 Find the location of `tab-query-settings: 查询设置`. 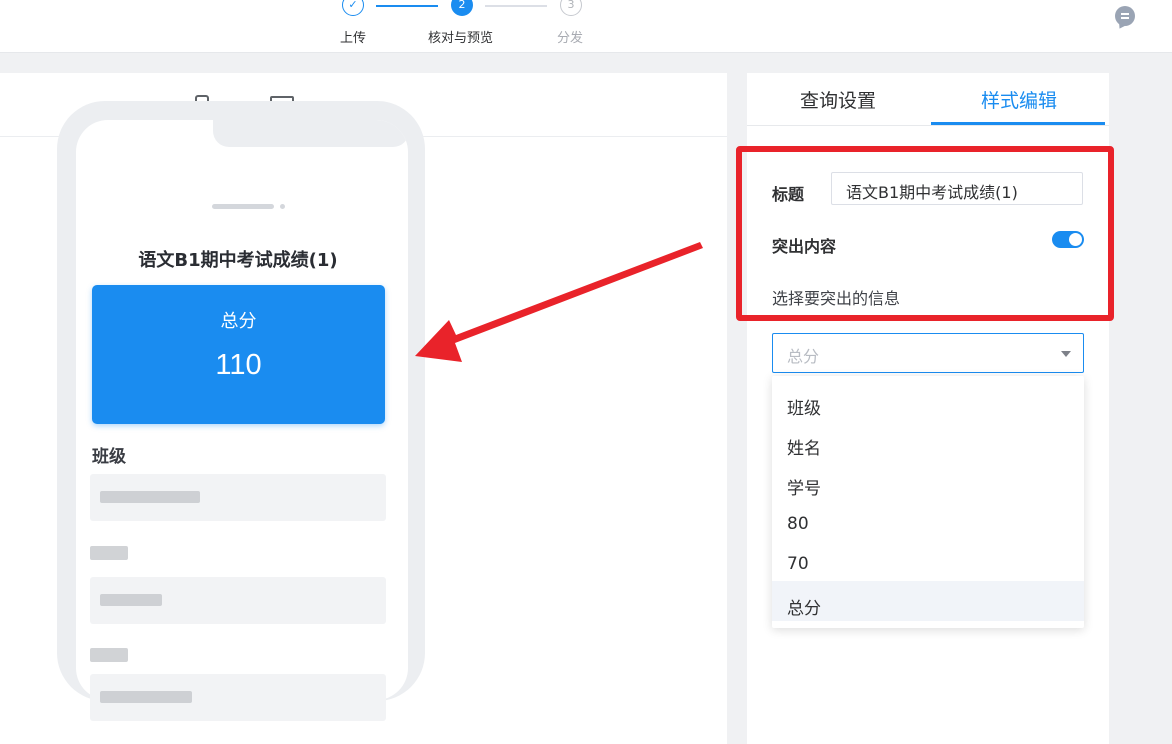

tab-query-settings: 查询设置 is located at coordinates (838, 99).